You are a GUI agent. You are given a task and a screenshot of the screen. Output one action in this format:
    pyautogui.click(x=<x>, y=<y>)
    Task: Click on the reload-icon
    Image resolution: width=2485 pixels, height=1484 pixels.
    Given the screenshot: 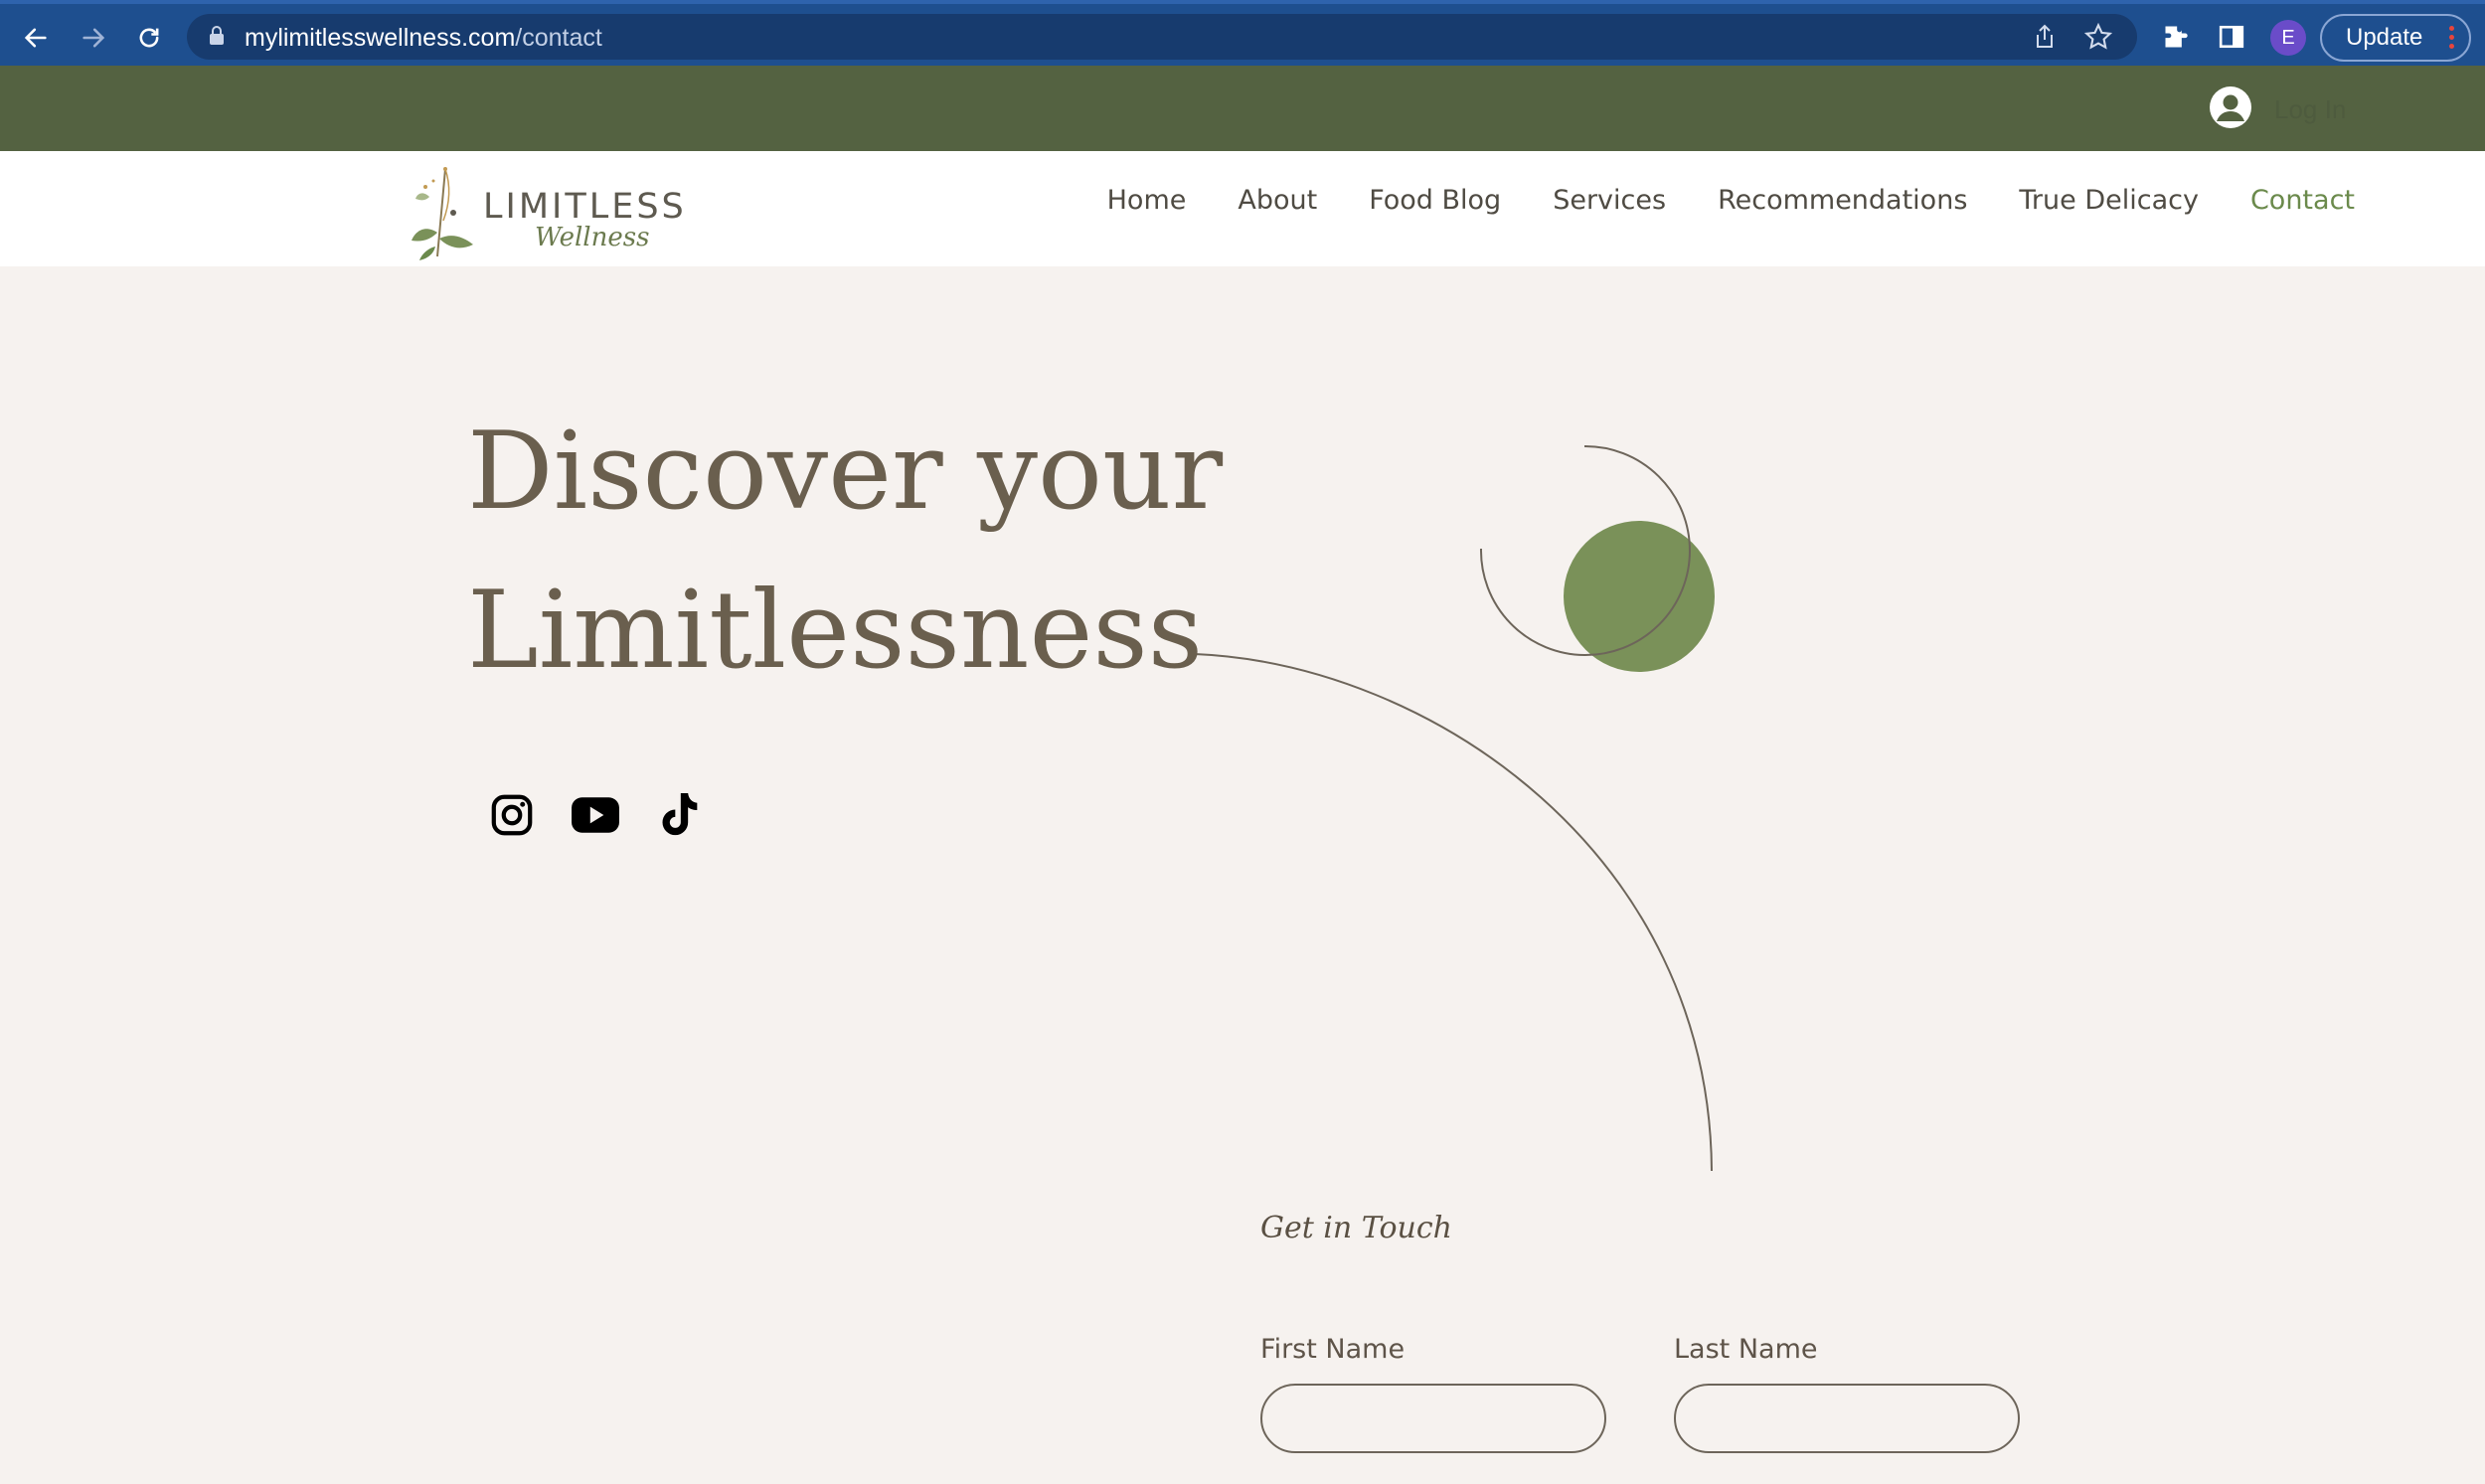 What is the action you would take?
    pyautogui.click(x=149, y=38)
    